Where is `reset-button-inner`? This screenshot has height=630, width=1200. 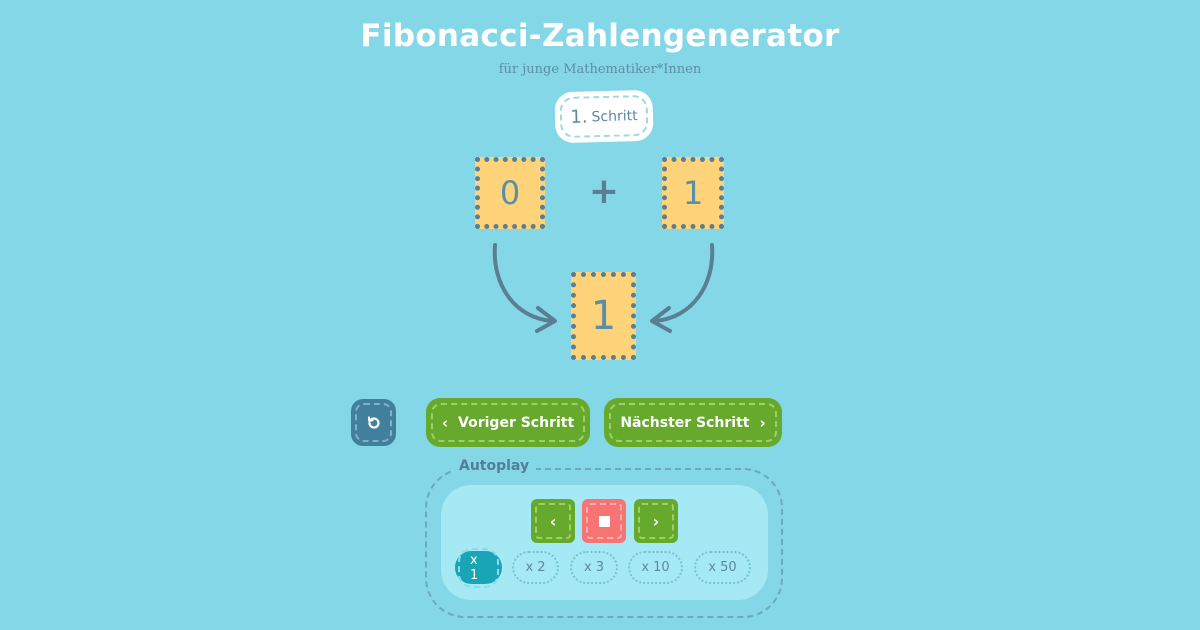
reset-button-inner is located at coordinates (373, 422).